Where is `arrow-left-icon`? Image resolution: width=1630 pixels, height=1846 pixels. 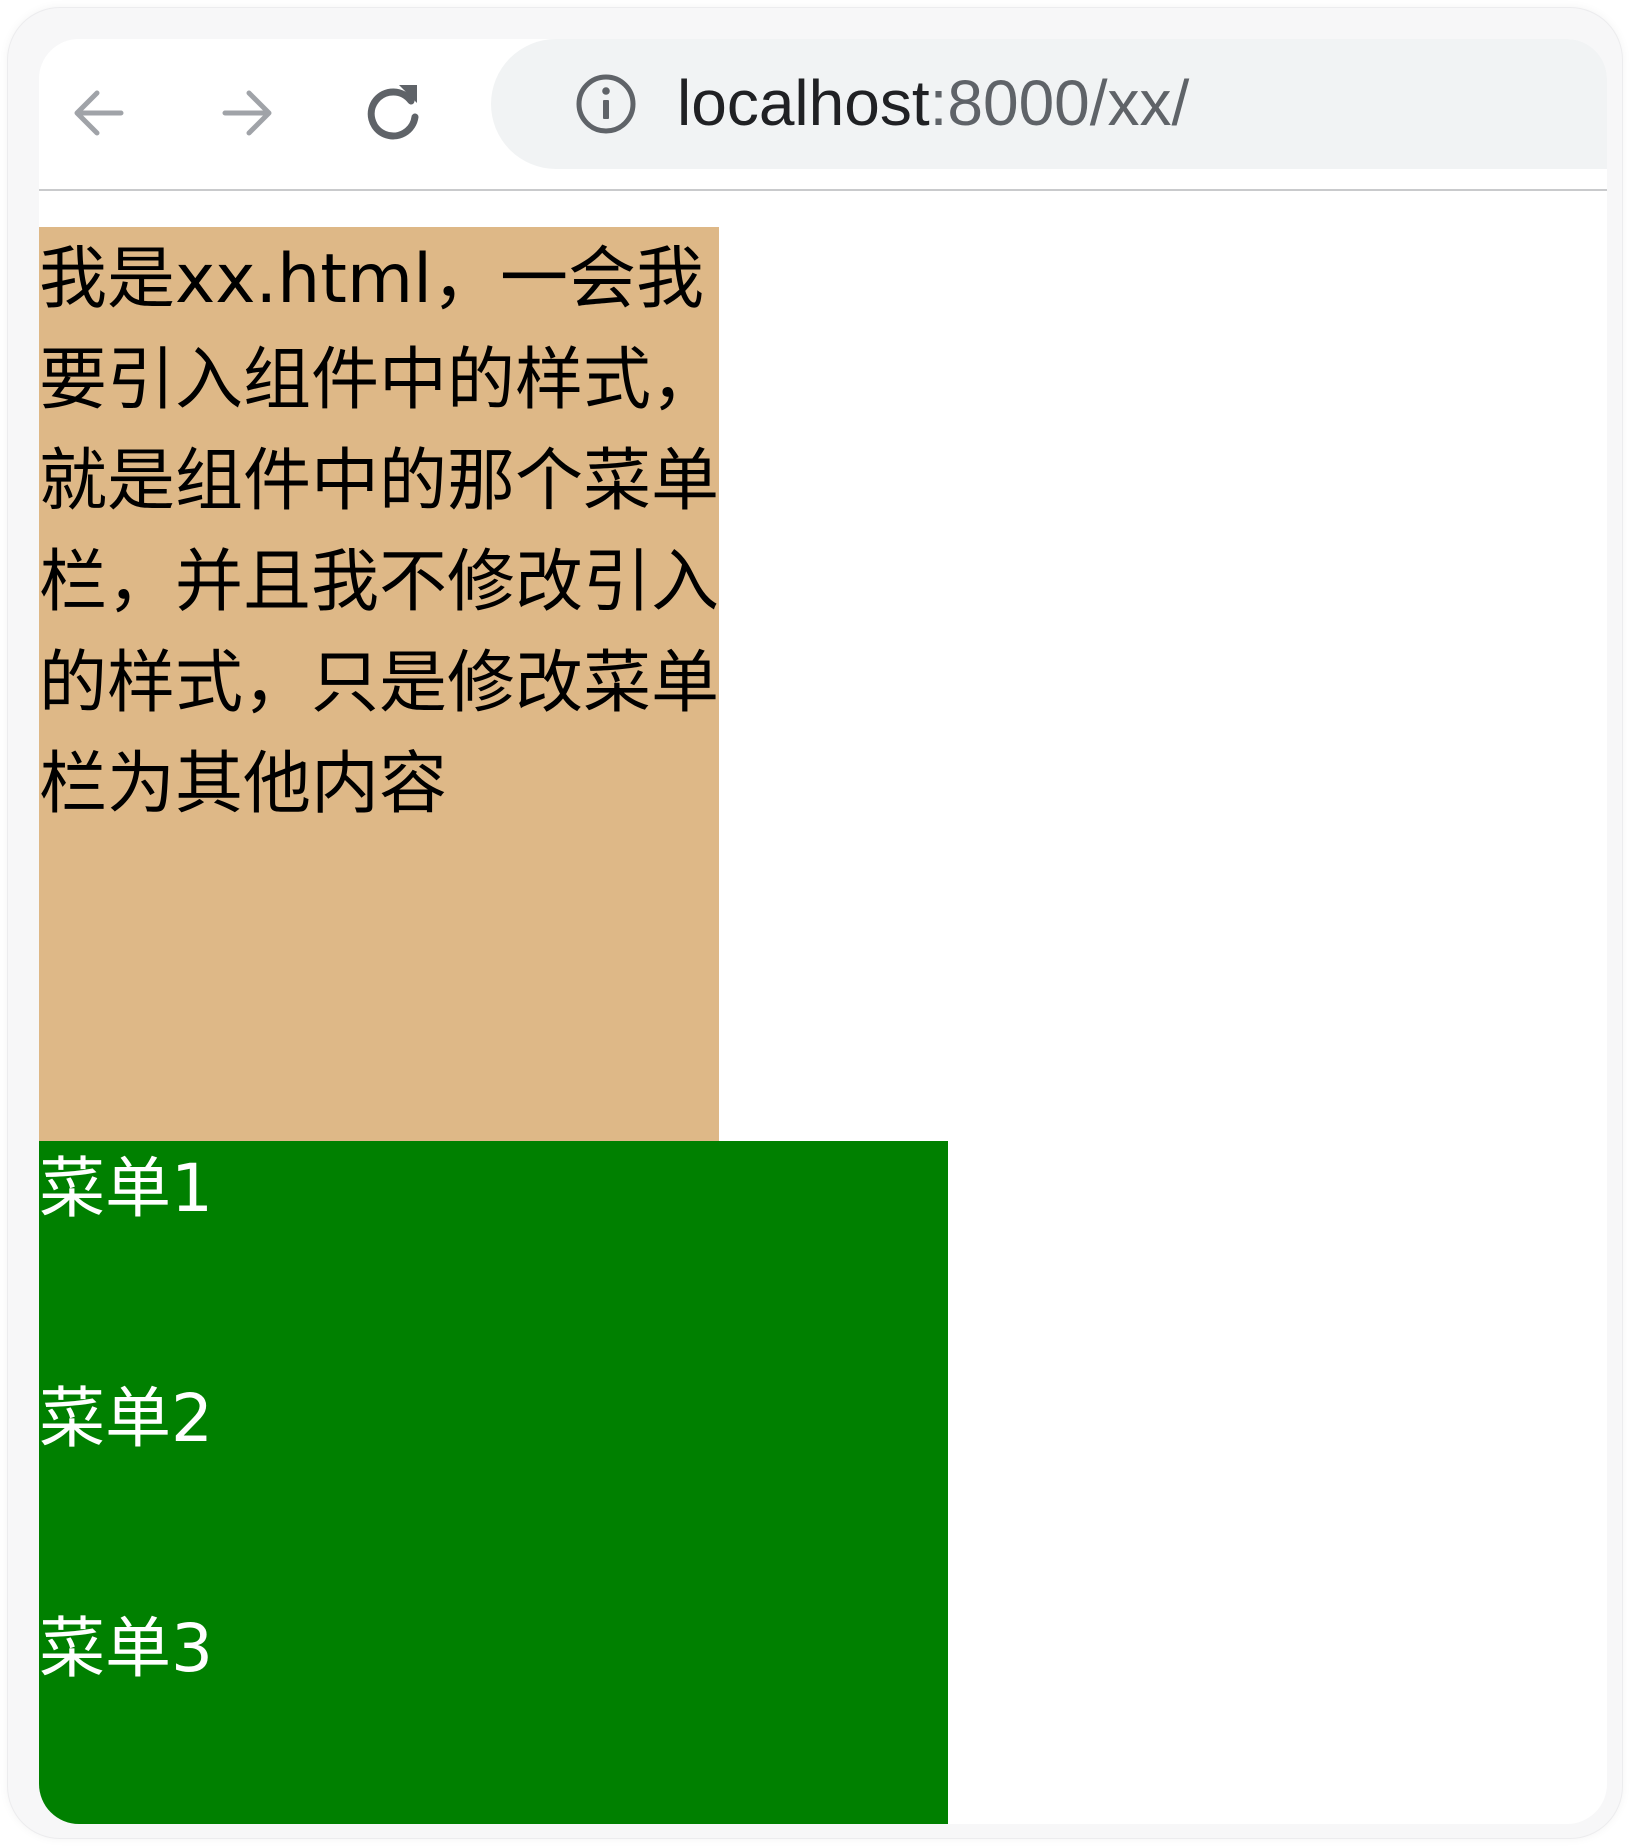 arrow-left-icon is located at coordinates (99, 113).